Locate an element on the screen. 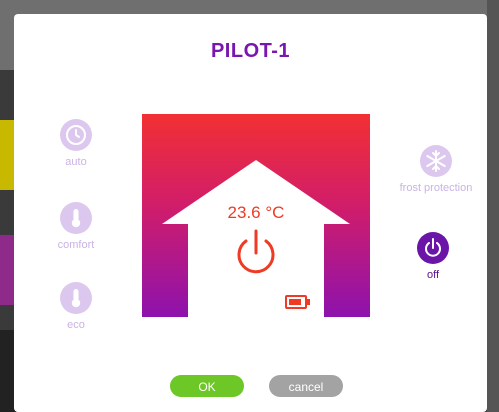  cancel-button: cancel is located at coordinates (306, 386).